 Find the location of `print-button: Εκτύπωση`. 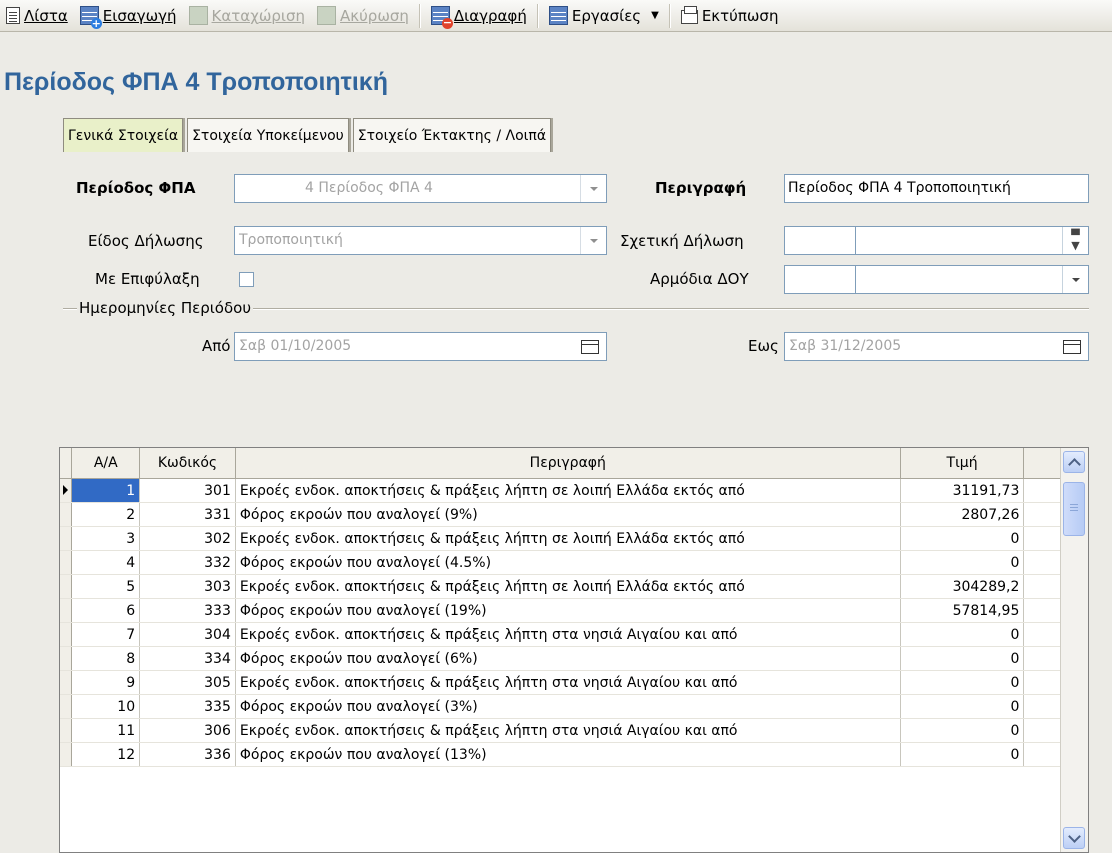

print-button: Εκτύπωση is located at coordinates (730, 16).